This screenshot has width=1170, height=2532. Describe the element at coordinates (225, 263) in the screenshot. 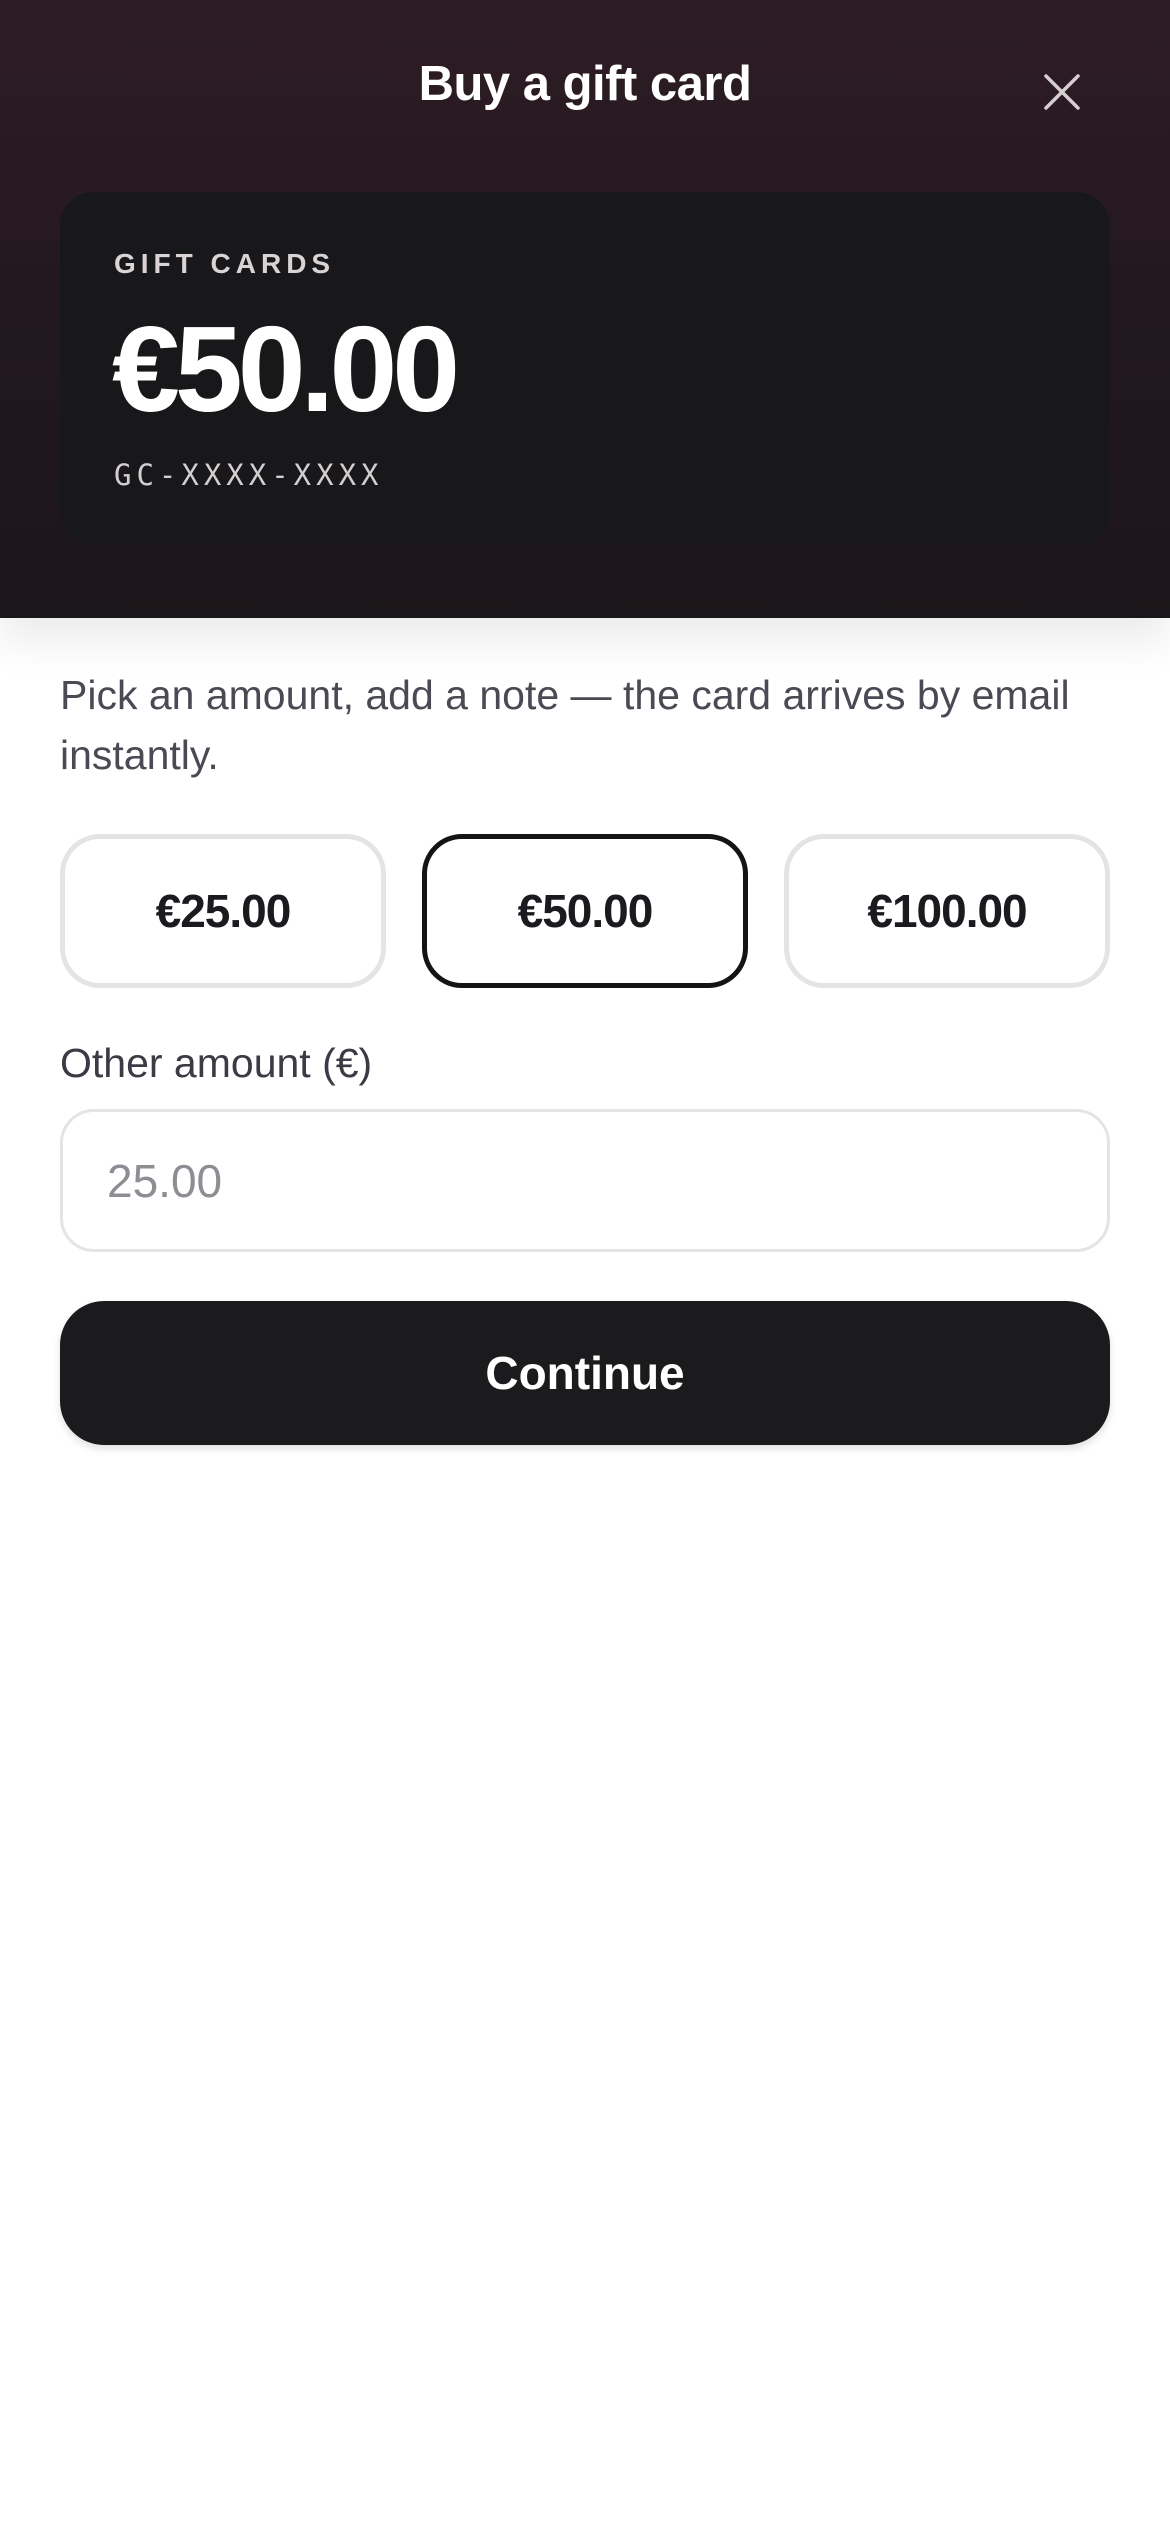

I see `card-eyebrow: GIFT CARDS` at that location.